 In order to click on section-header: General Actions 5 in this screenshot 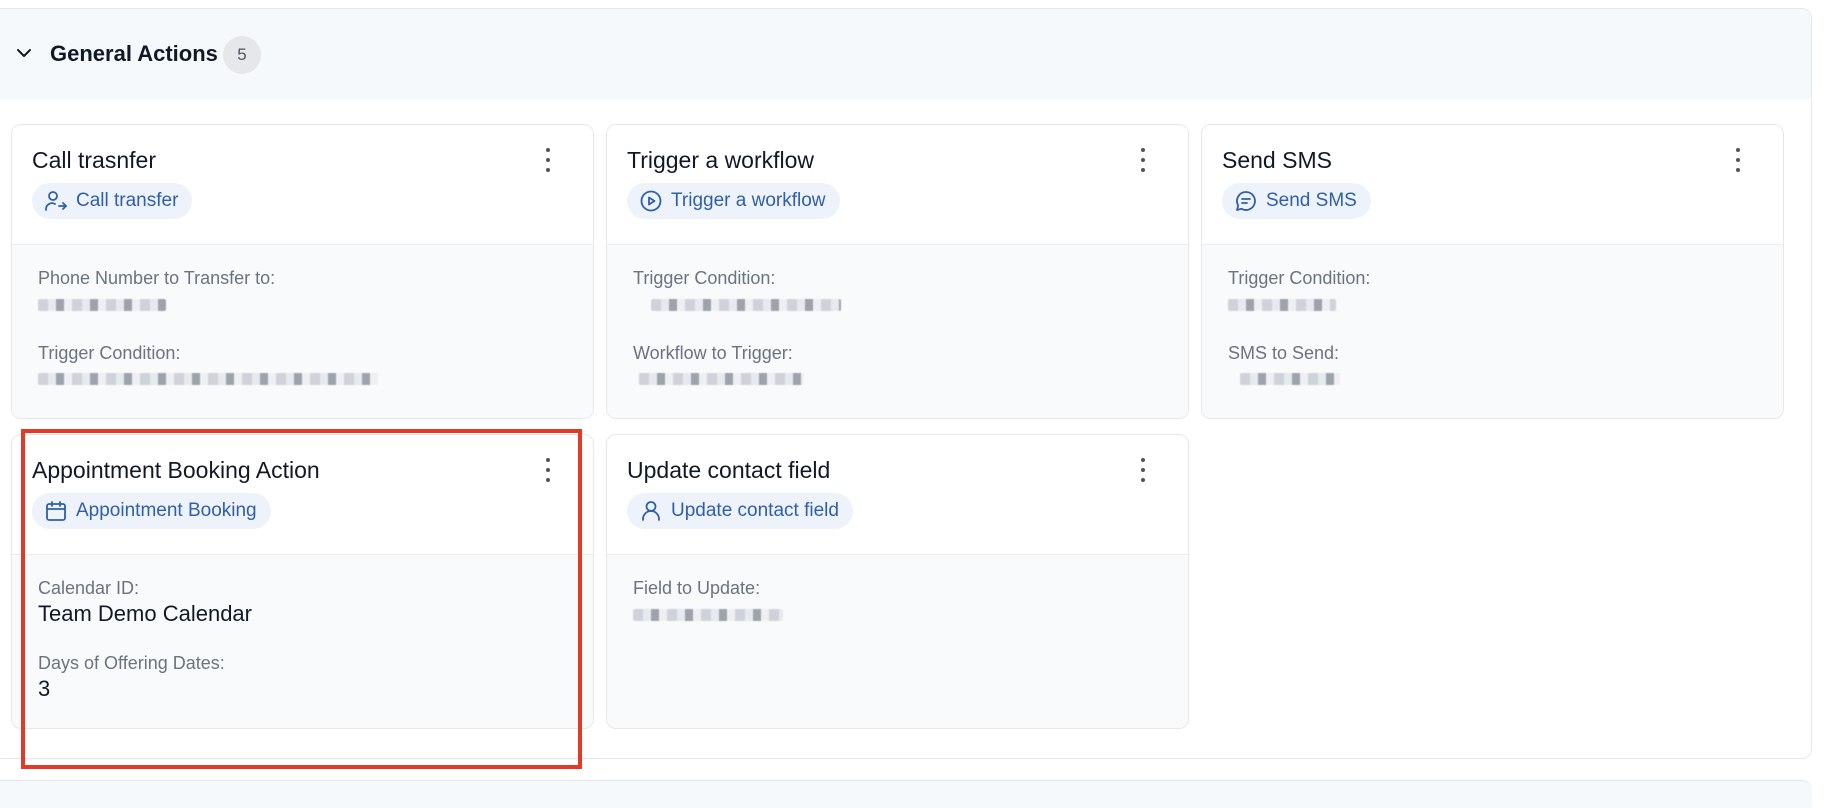, I will do `click(905, 54)`.